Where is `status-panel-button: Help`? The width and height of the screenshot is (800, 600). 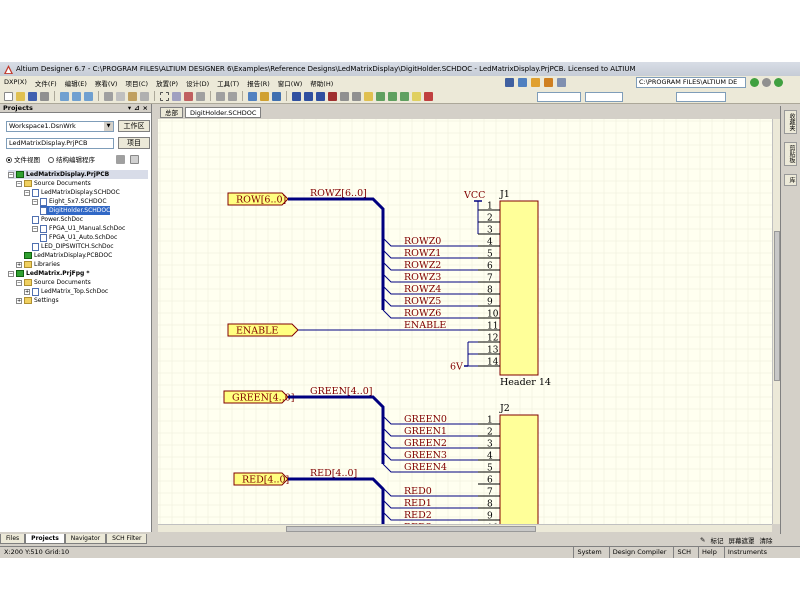
status-panel-button: Help is located at coordinates (709, 552).